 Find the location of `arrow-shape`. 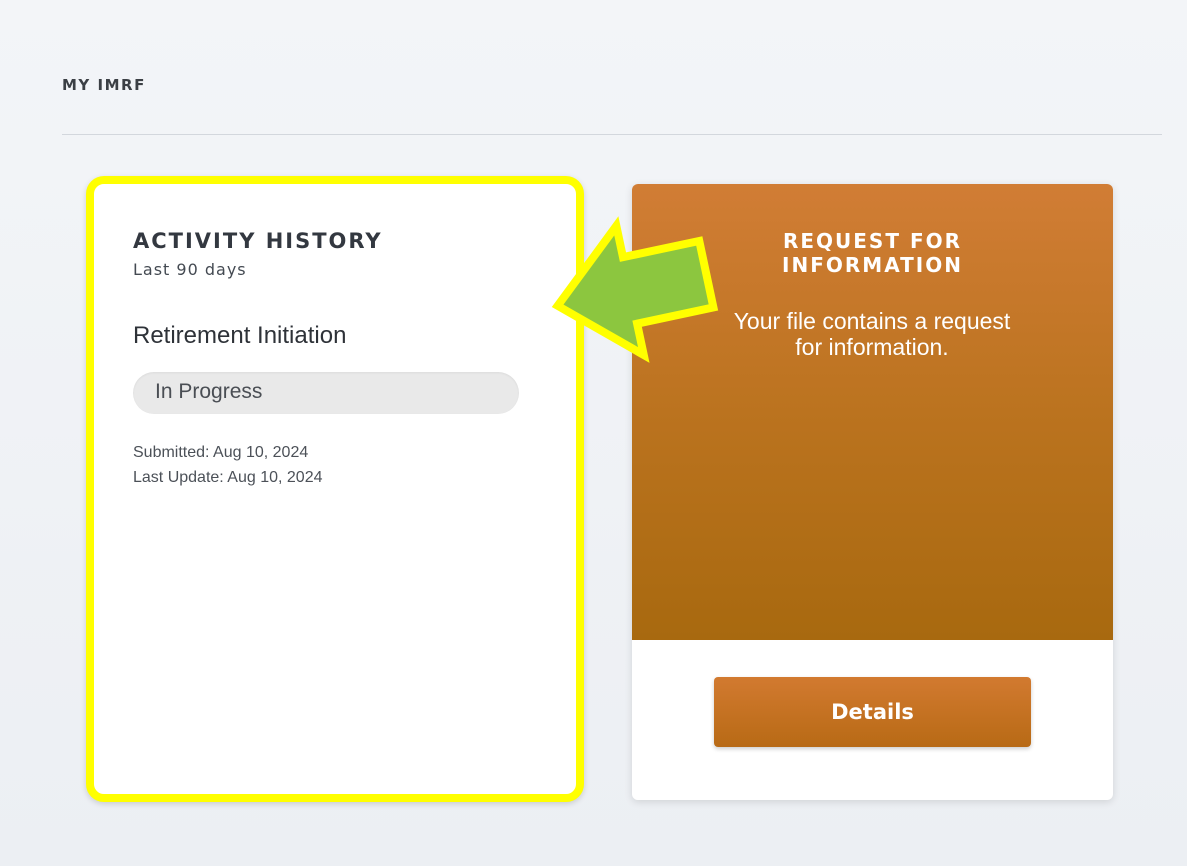

arrow-shape is located at coordinates (635, 289).